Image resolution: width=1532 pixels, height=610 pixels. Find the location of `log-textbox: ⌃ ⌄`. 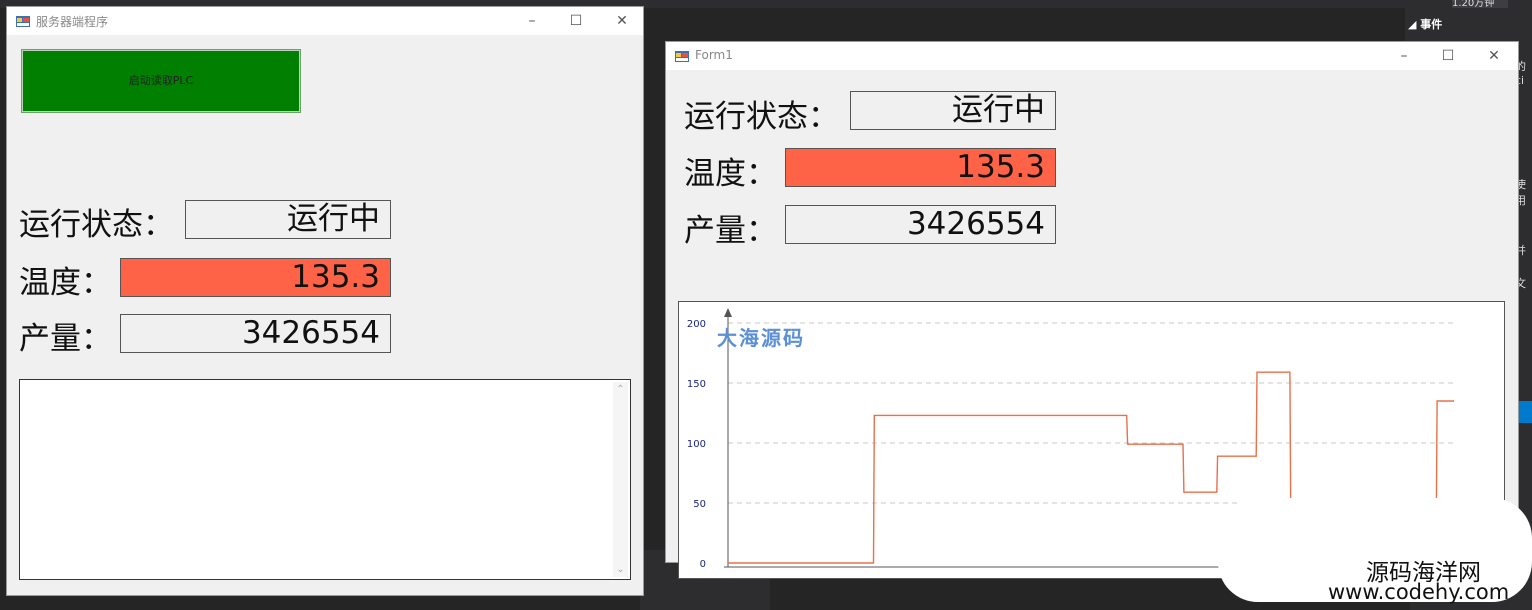

log-textbox: ⌃ ⌄ is located at coordinates (325, 479).